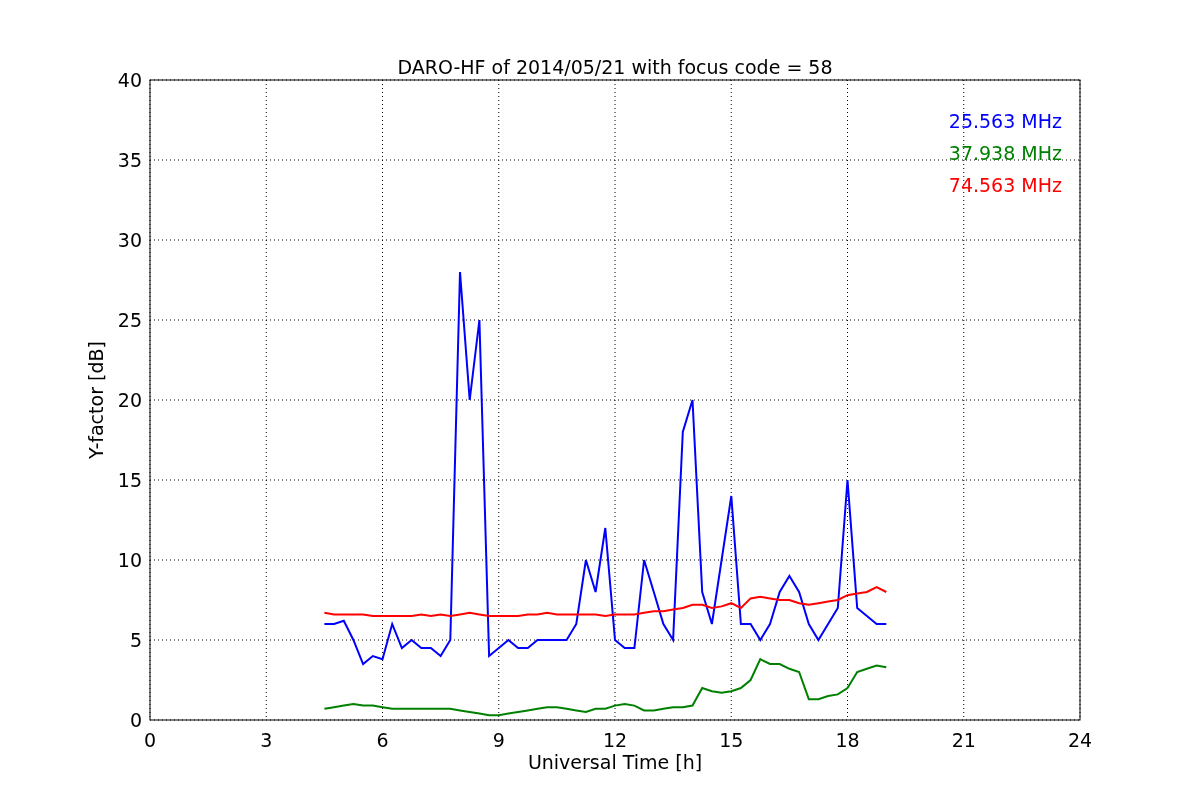  Describe the element at coordinates (615, 740) in the screenshot. I see `tick-label: 12` at that location.